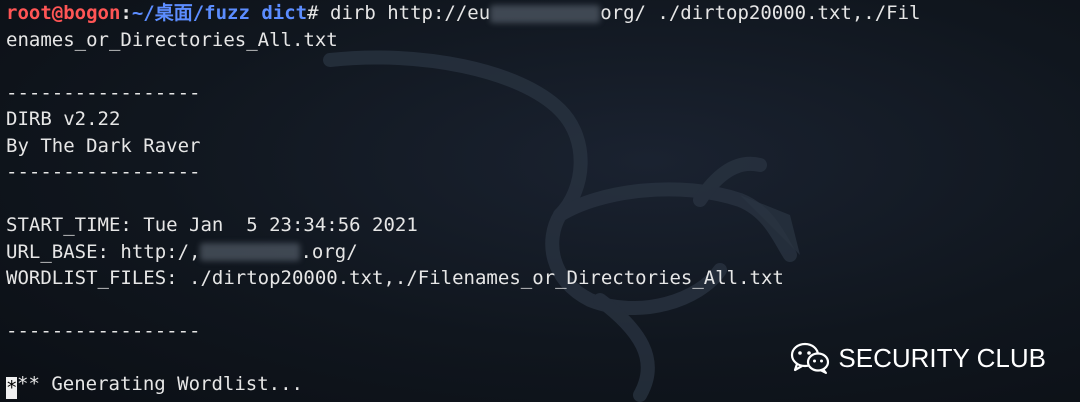 This screenshot has width=1080, height=402. What do you see at coordinates (63, 119) in the screenshot?
I see `version-line: DIRB v2.22` at bounding box center [63, 119].